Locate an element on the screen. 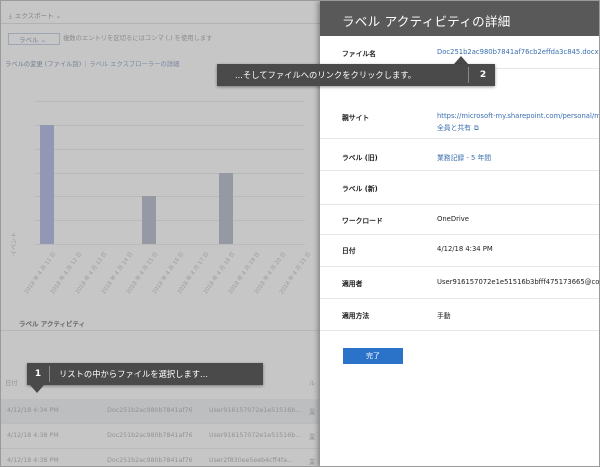  detail-row-new-label: ラベル (新) is located at coordinates (459, 187).